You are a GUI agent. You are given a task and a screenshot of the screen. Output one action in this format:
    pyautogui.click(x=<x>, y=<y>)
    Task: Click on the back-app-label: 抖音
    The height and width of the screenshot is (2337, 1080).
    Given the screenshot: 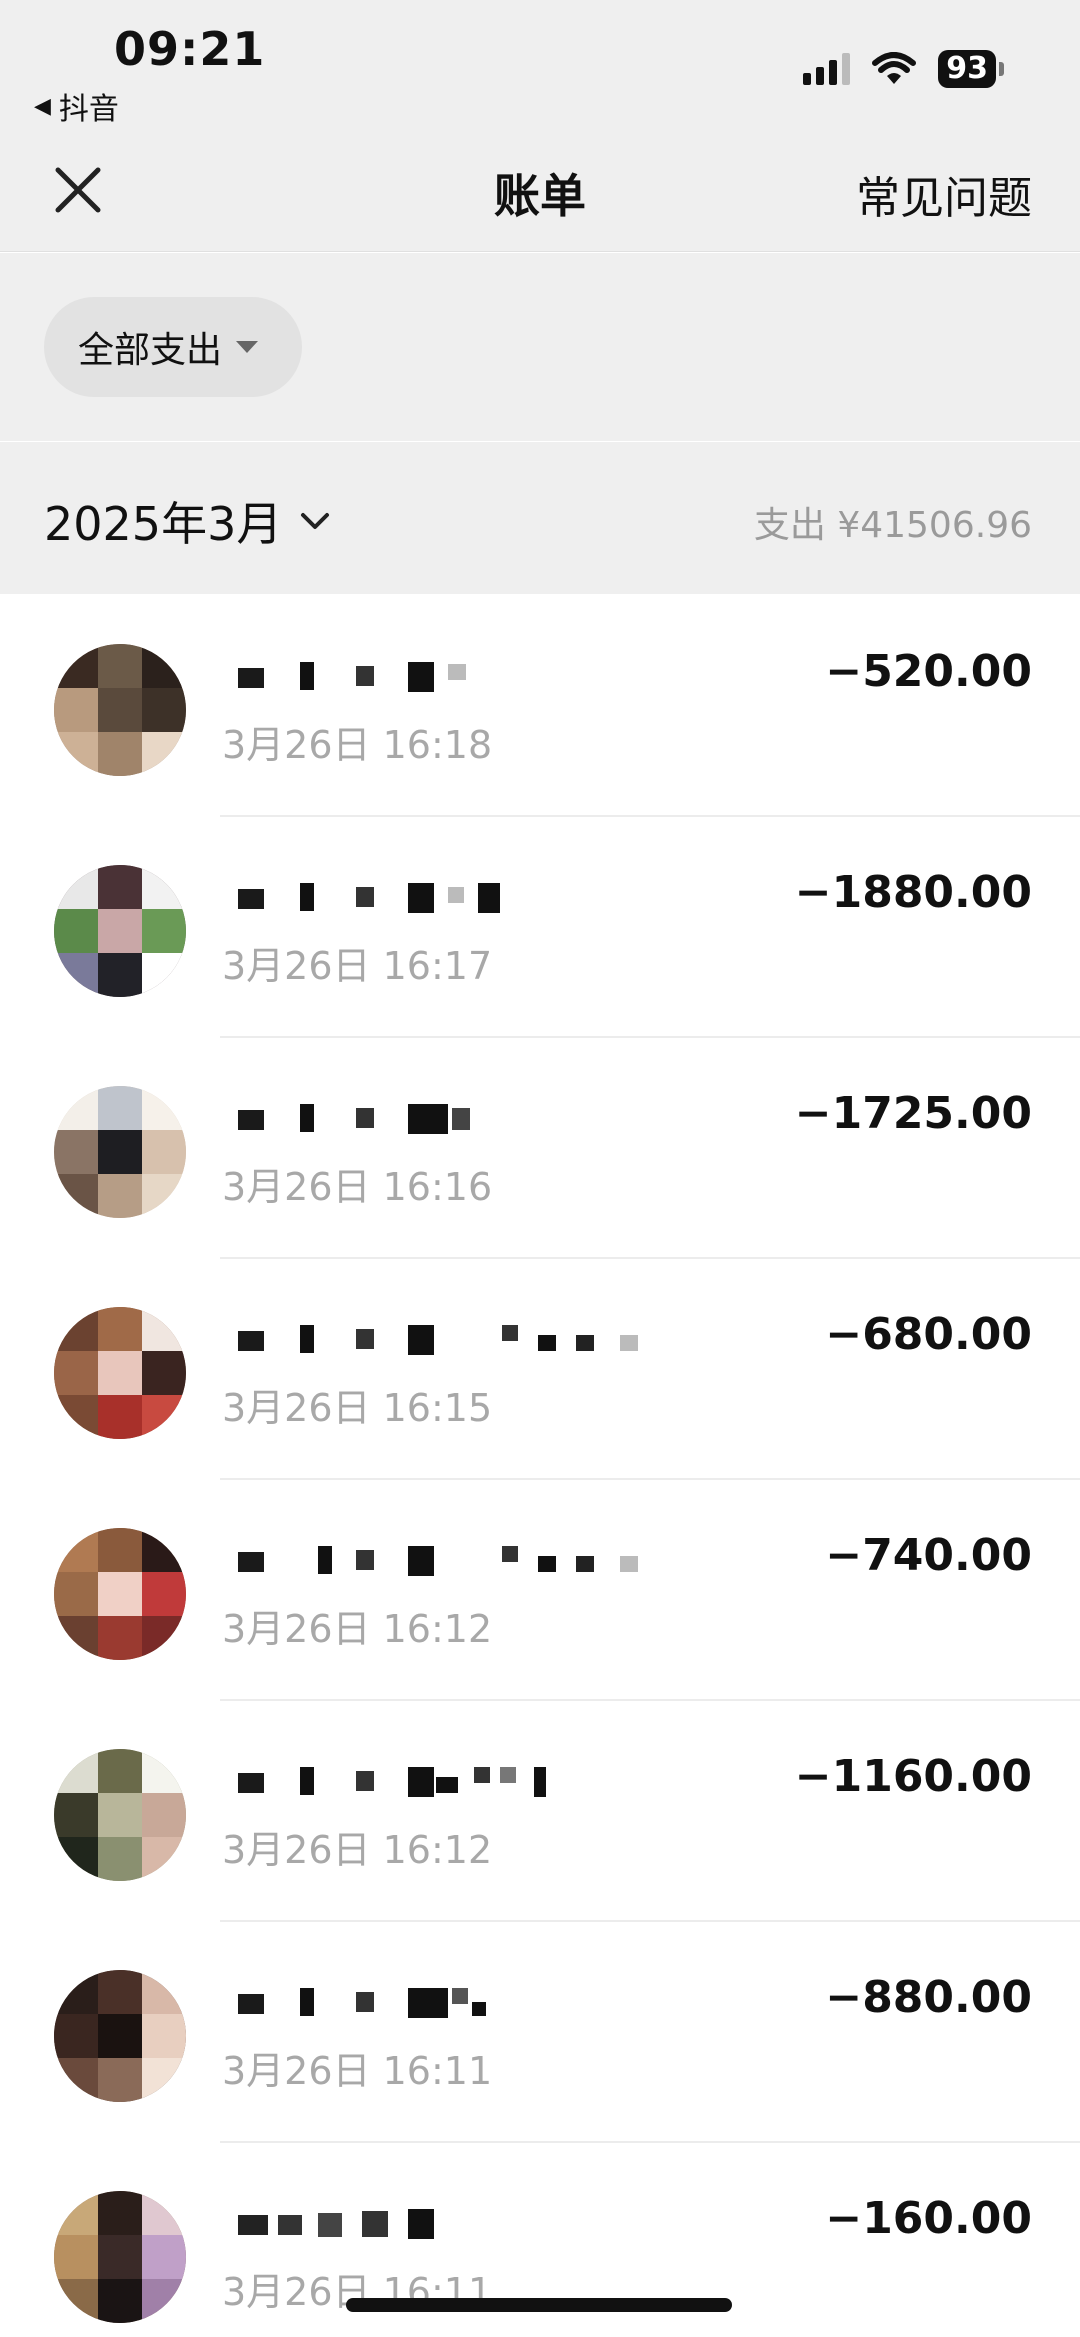 What is the action you would take?
    pyautogui.click(x=88, y=109)
    